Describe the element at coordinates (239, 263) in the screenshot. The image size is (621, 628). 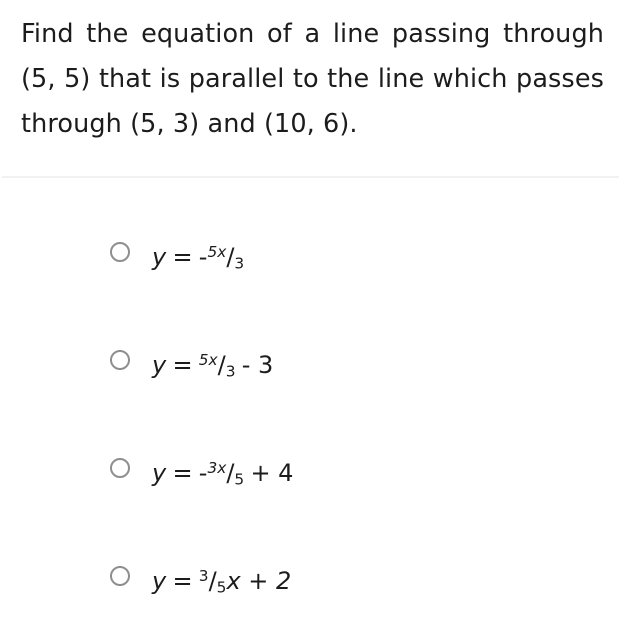
I see `option-1-denominator: 3` at that location.